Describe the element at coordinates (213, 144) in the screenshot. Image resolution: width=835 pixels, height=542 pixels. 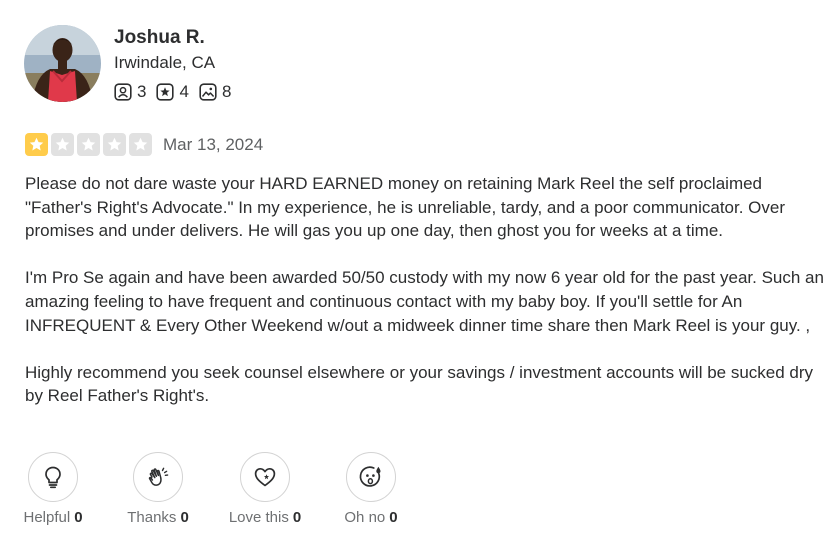
I see `review-date: Mar 13, 2024` at that location.